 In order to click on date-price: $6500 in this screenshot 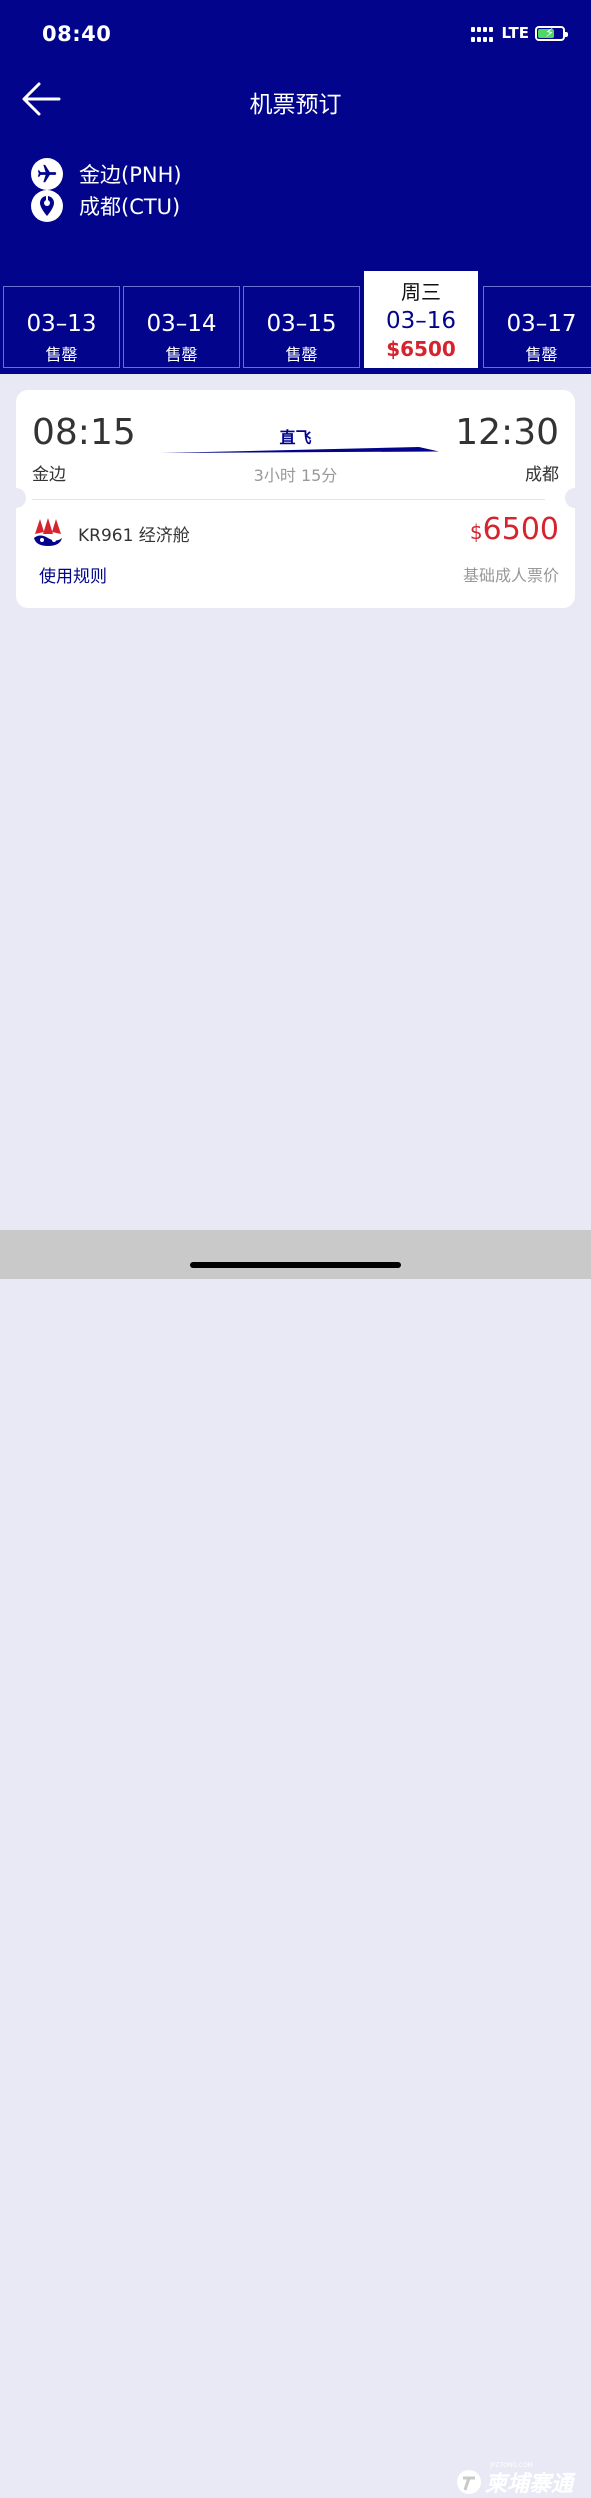, I will do `click(421, 349)`.